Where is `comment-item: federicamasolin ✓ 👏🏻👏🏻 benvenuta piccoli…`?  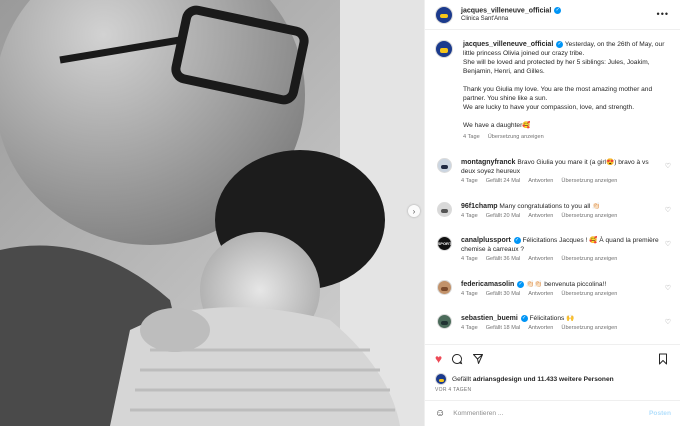
comment-item: federicamasolin ✓ 👏🏻👏🏻 benvenuta piccoli… is located at coordinates (557, 289).